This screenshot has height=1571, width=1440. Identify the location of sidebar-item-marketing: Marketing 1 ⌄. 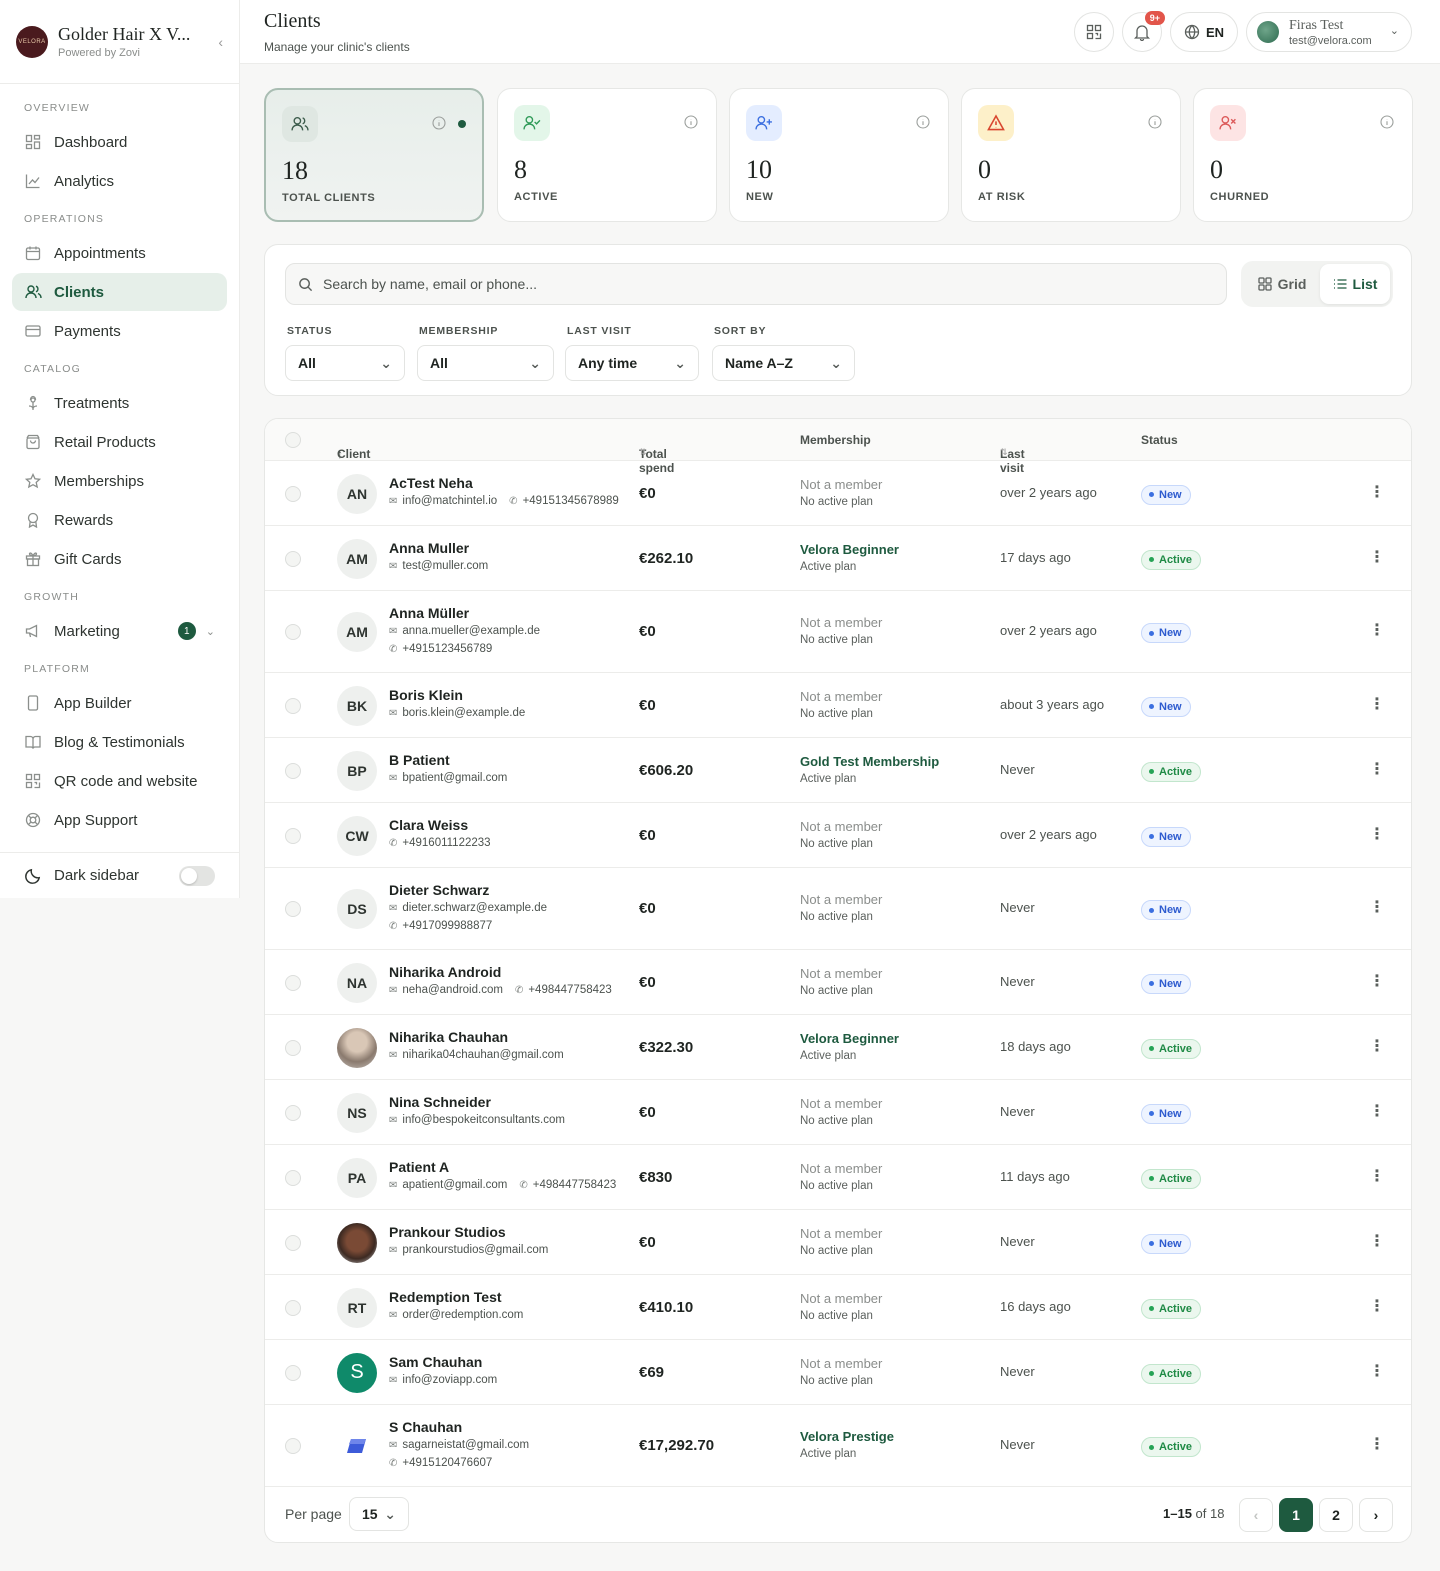
(119, 631).